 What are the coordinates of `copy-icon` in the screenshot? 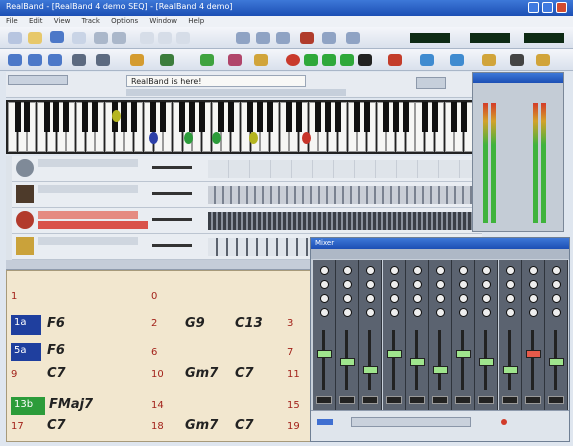 It's located at (165, 38).